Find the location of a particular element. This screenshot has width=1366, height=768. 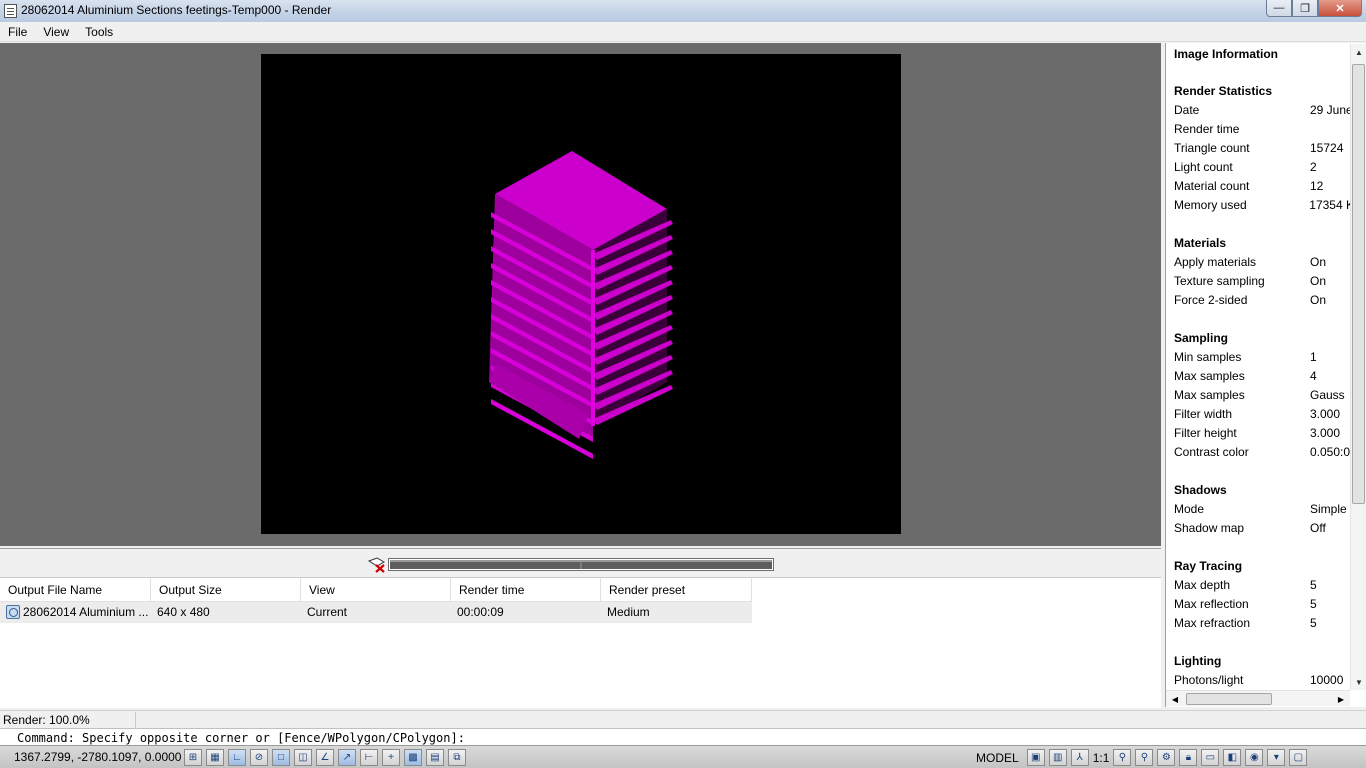

column-header-view: View is located at coordinates (376, 590).